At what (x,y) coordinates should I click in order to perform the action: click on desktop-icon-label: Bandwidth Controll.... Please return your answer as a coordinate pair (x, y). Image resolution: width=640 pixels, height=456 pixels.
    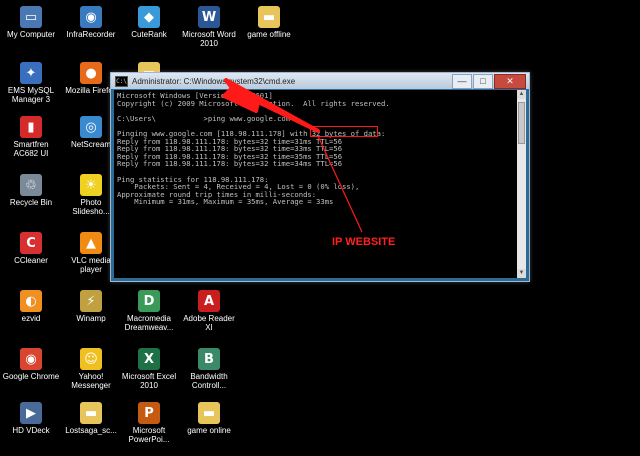
    Looking at the image, I should click on (209, 381).